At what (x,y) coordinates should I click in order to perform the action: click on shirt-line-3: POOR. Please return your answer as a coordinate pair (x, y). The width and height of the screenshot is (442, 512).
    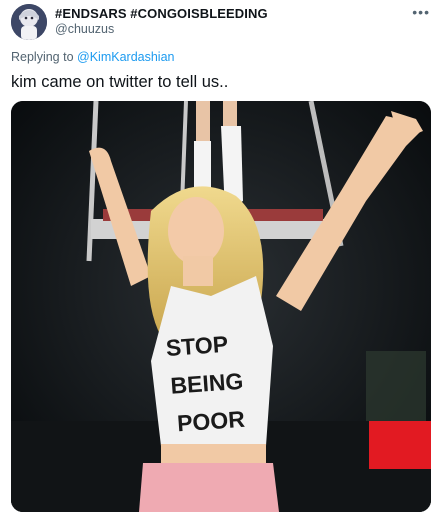
    Looking at the image, I should click on (211, 421).